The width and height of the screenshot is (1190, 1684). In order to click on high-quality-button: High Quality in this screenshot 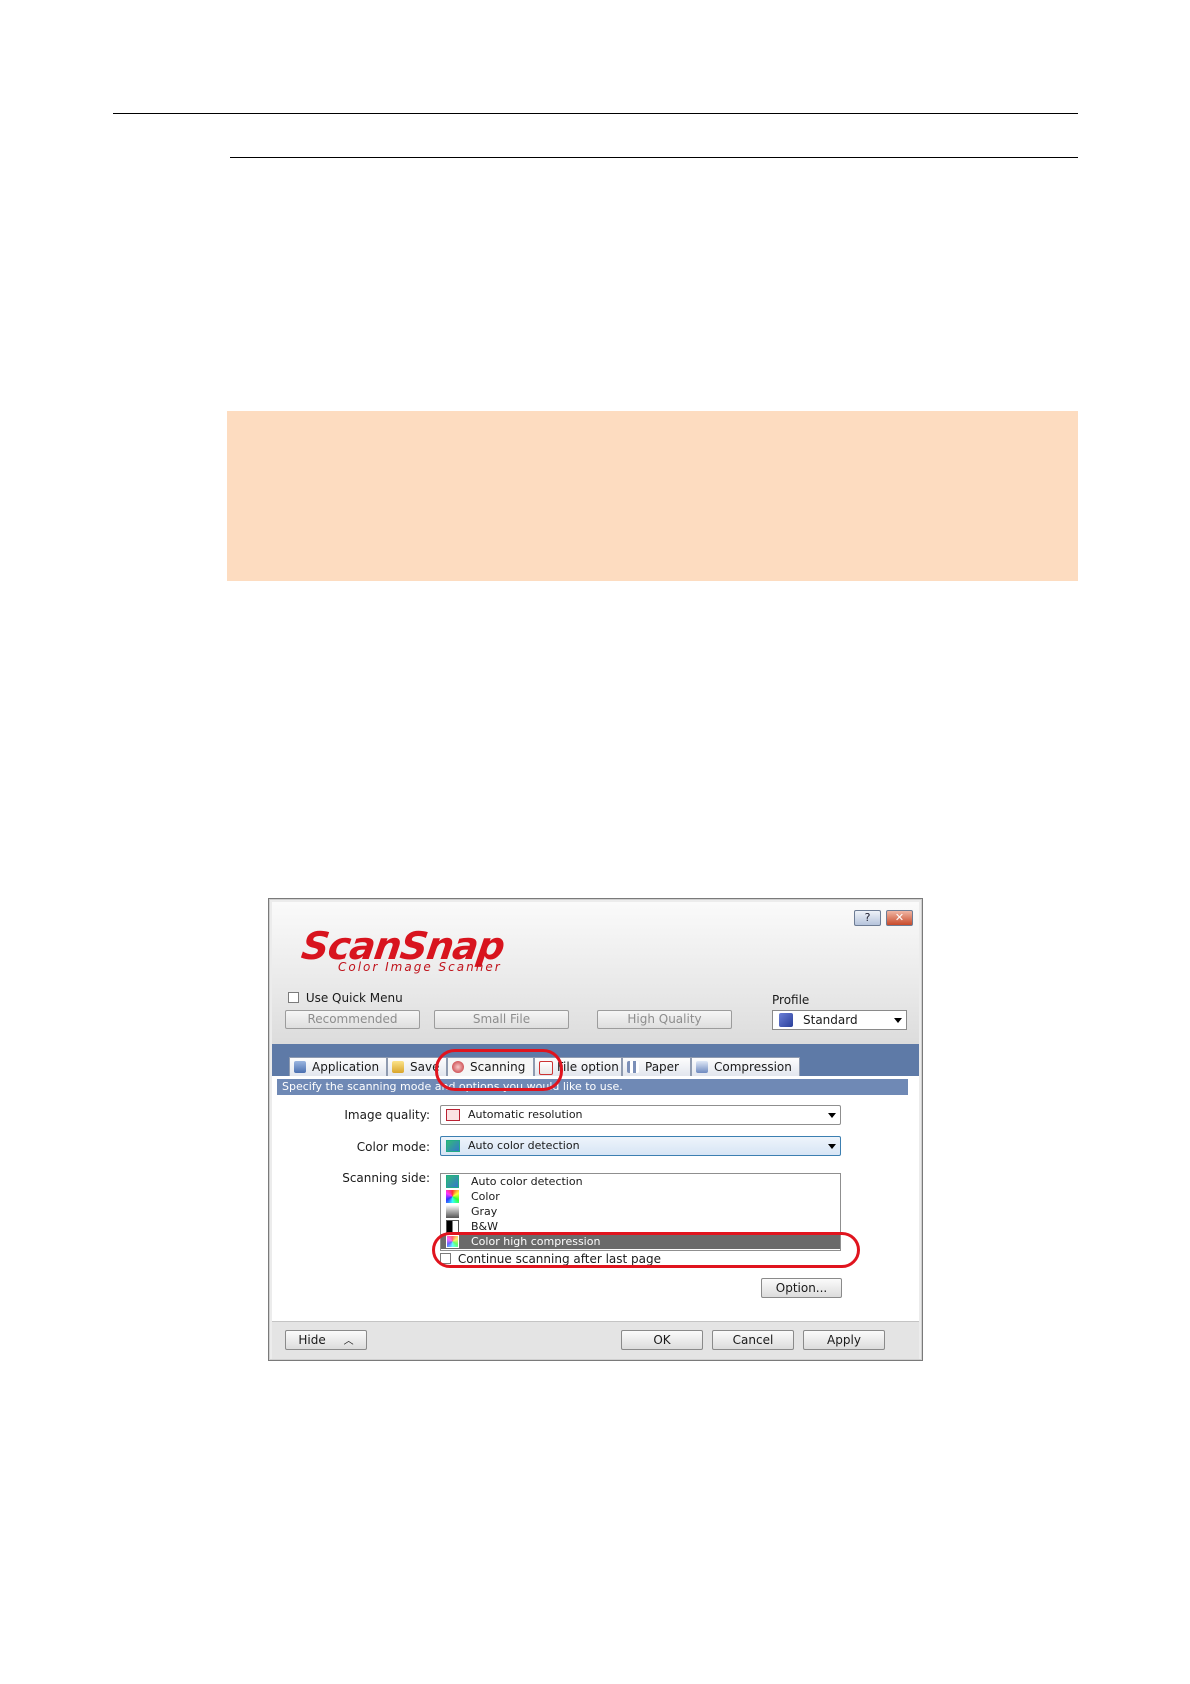, I will do `click(664, 1019)`.